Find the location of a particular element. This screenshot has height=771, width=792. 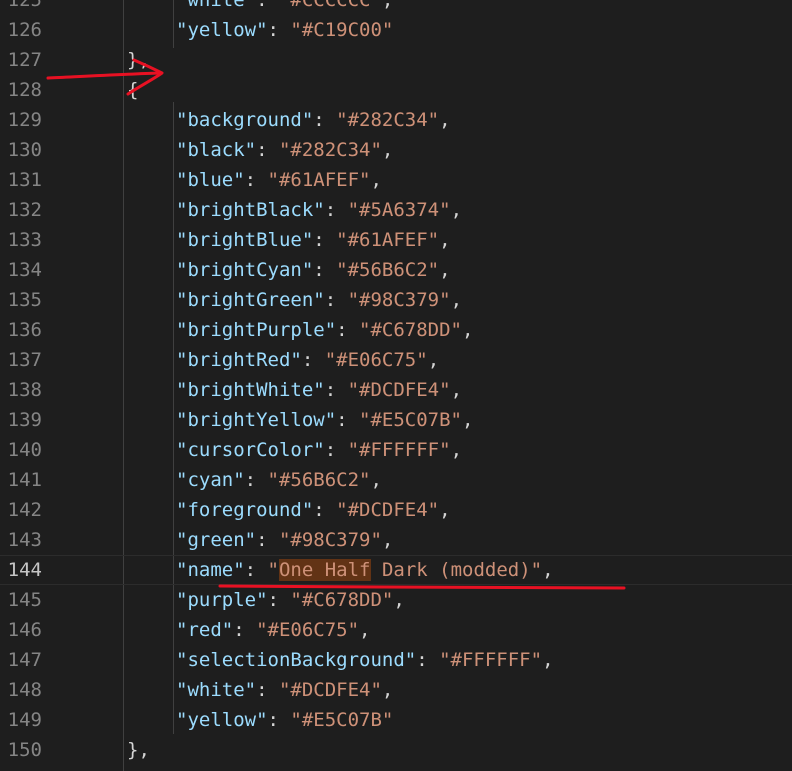

line-number: 140 is located at coordinates (24, 450).